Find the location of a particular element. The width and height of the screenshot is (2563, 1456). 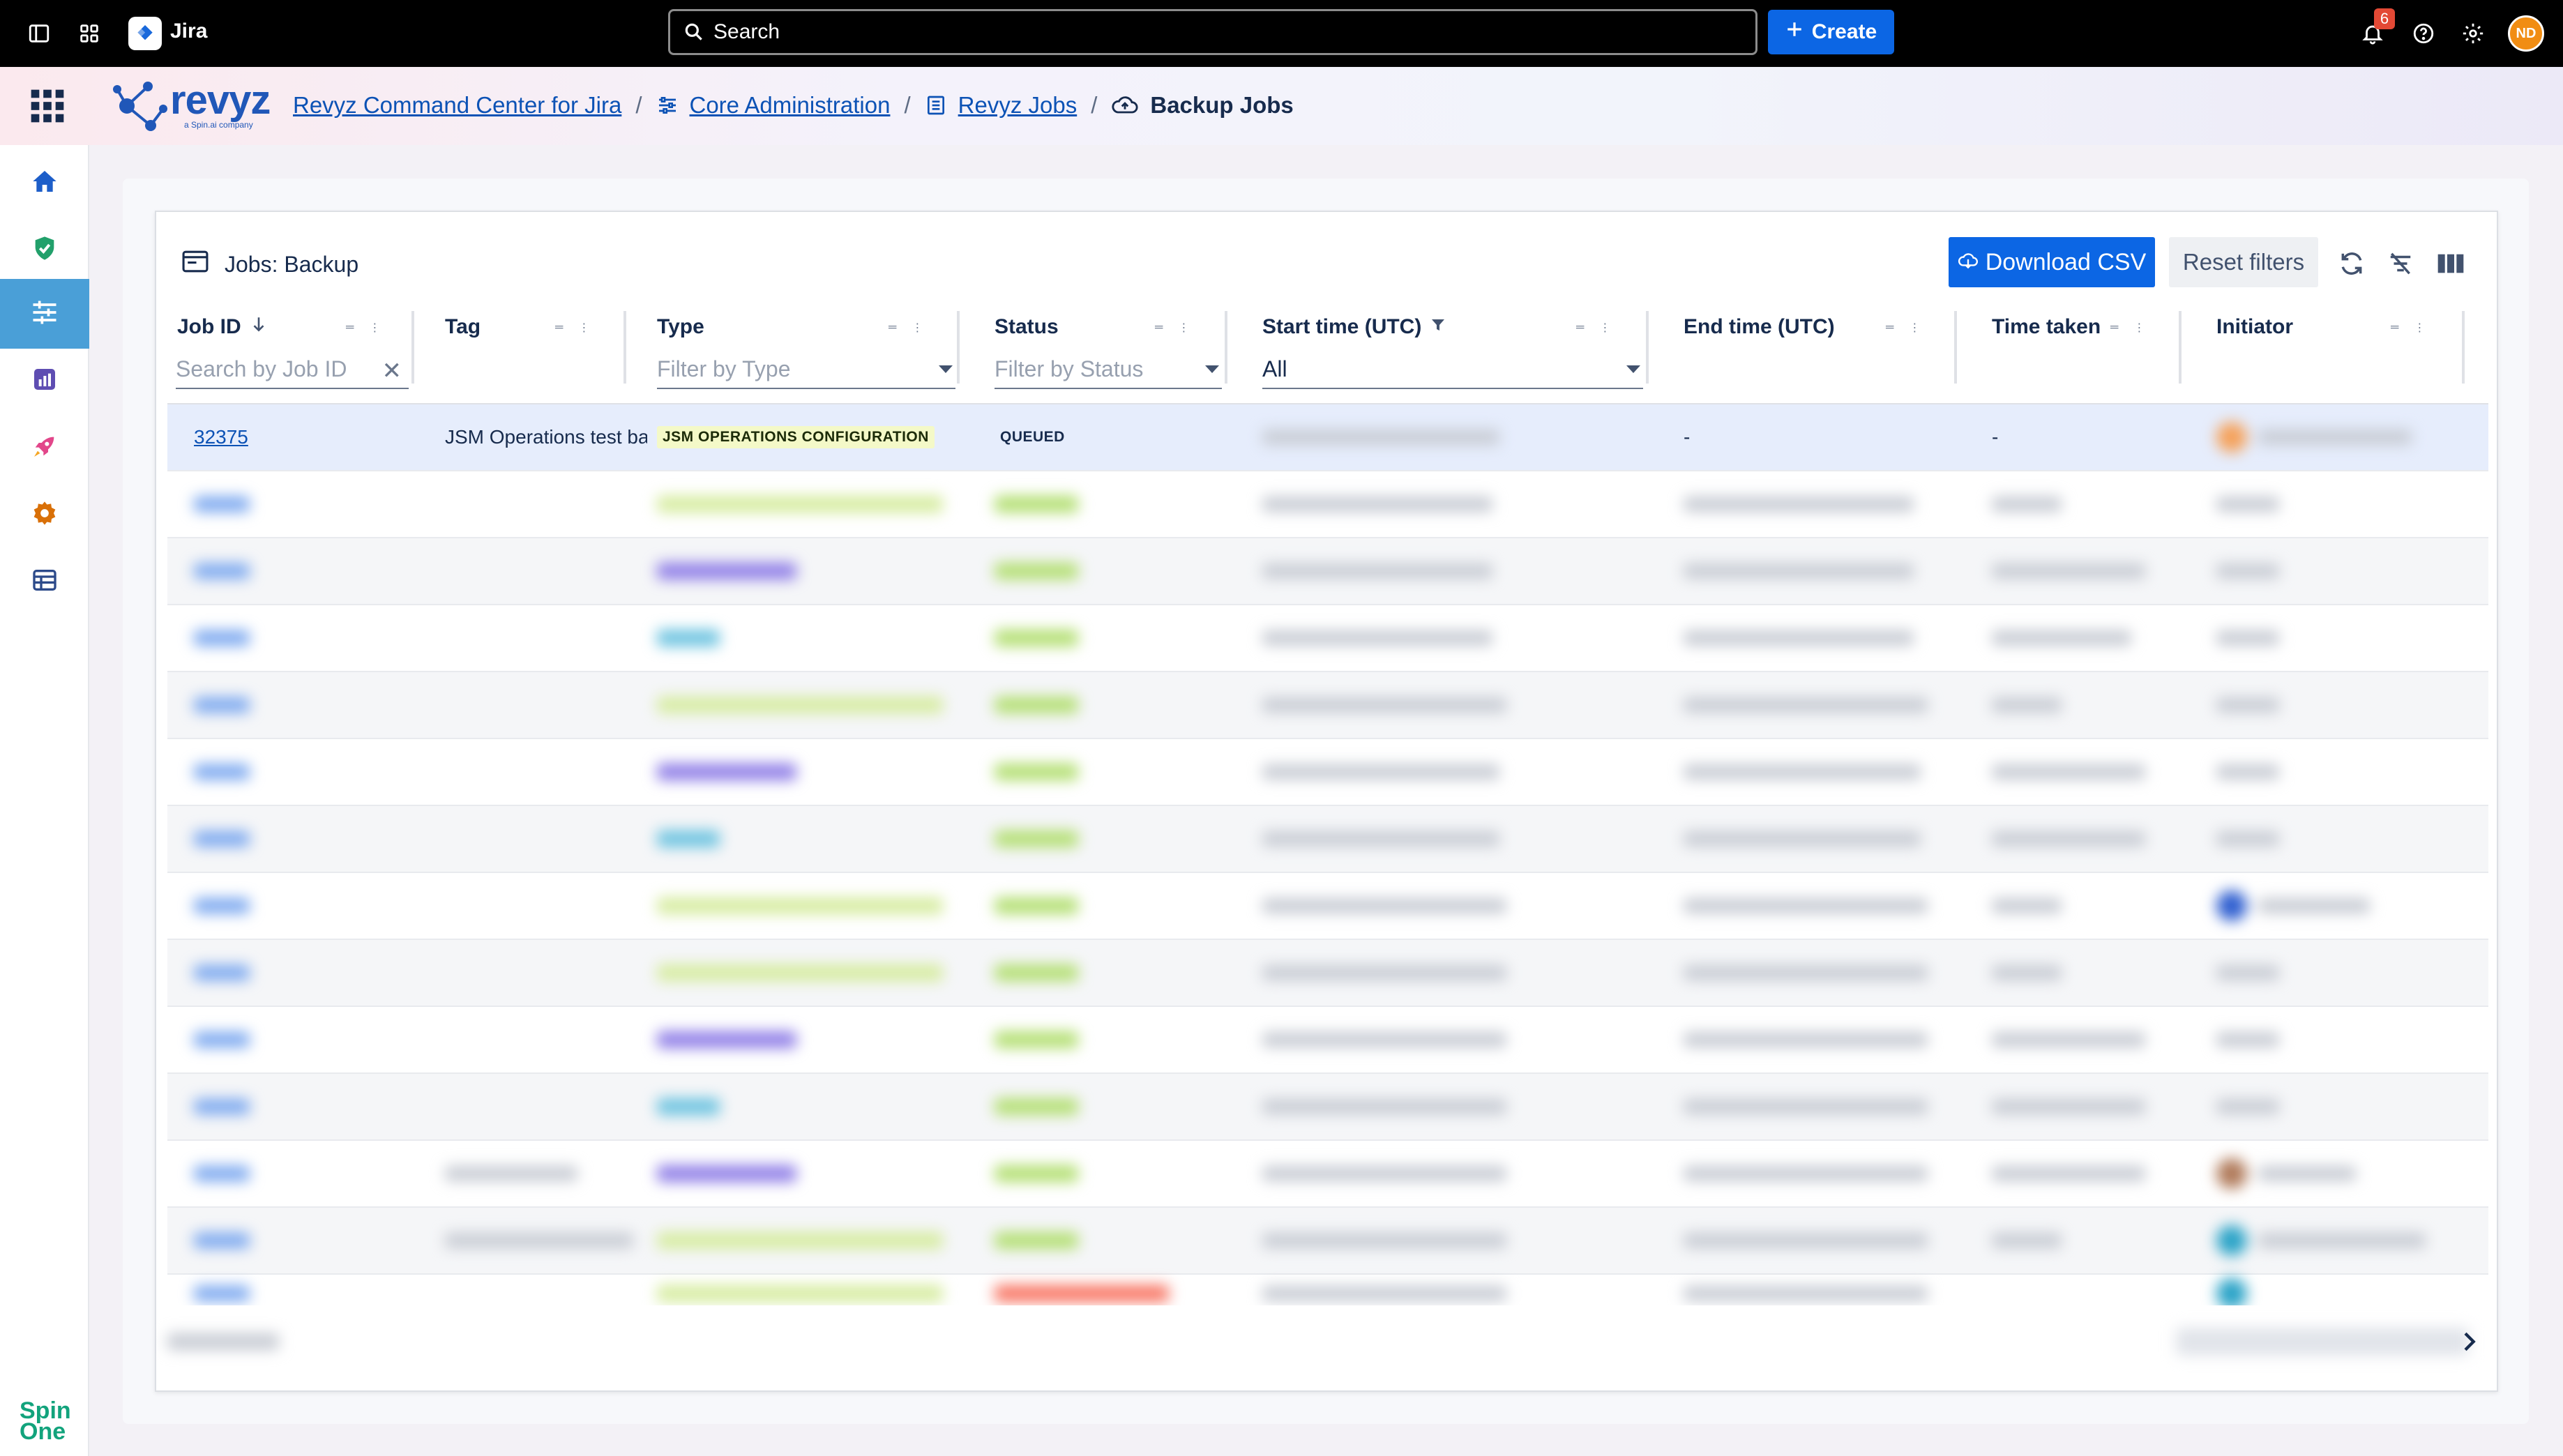

breadcrumb-core-administration: Core Administration is located at coordinates (790, 106).